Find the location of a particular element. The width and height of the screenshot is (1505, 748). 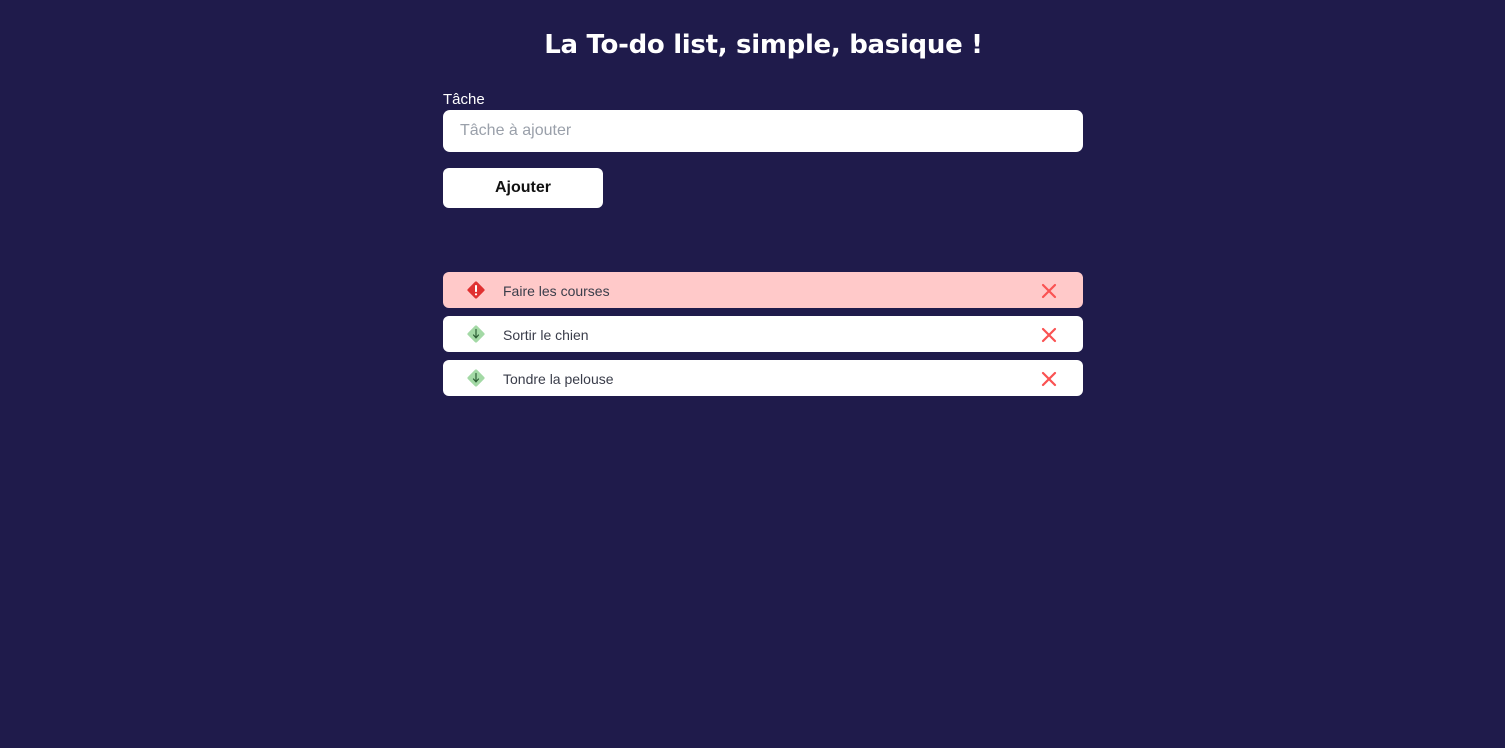

list-item: Faire les courses is located at coordinates (763, 290).